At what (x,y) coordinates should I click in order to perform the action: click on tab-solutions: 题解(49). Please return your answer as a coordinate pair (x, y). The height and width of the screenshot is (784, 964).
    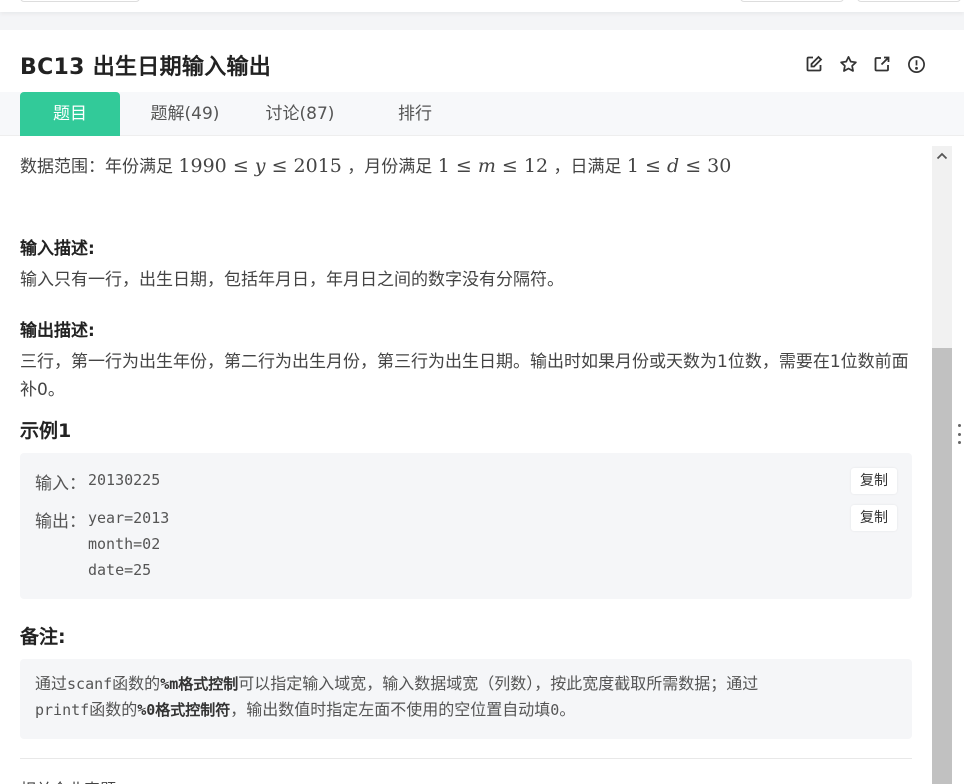
    Looking at the image, I should click on (185, 114).